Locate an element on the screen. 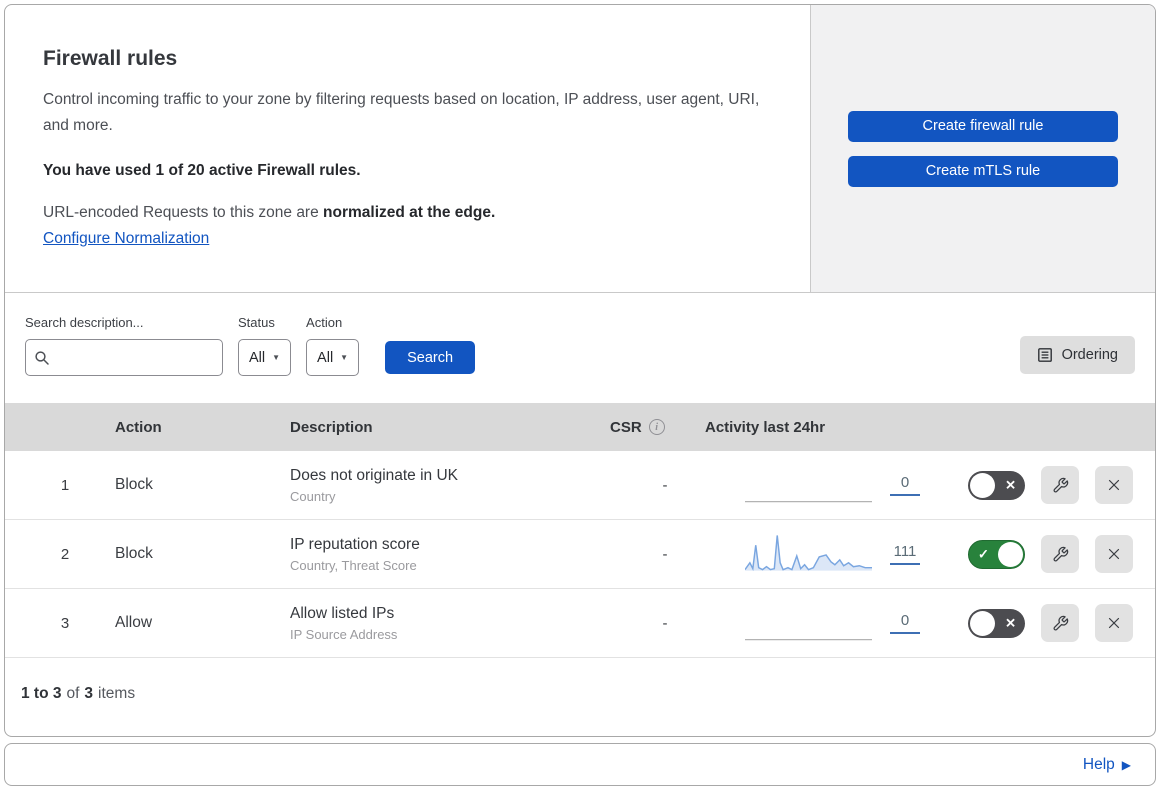 Image resolution: width=1161 pixels, height=791 pixels. search-input is located at coordinates (132, 357).